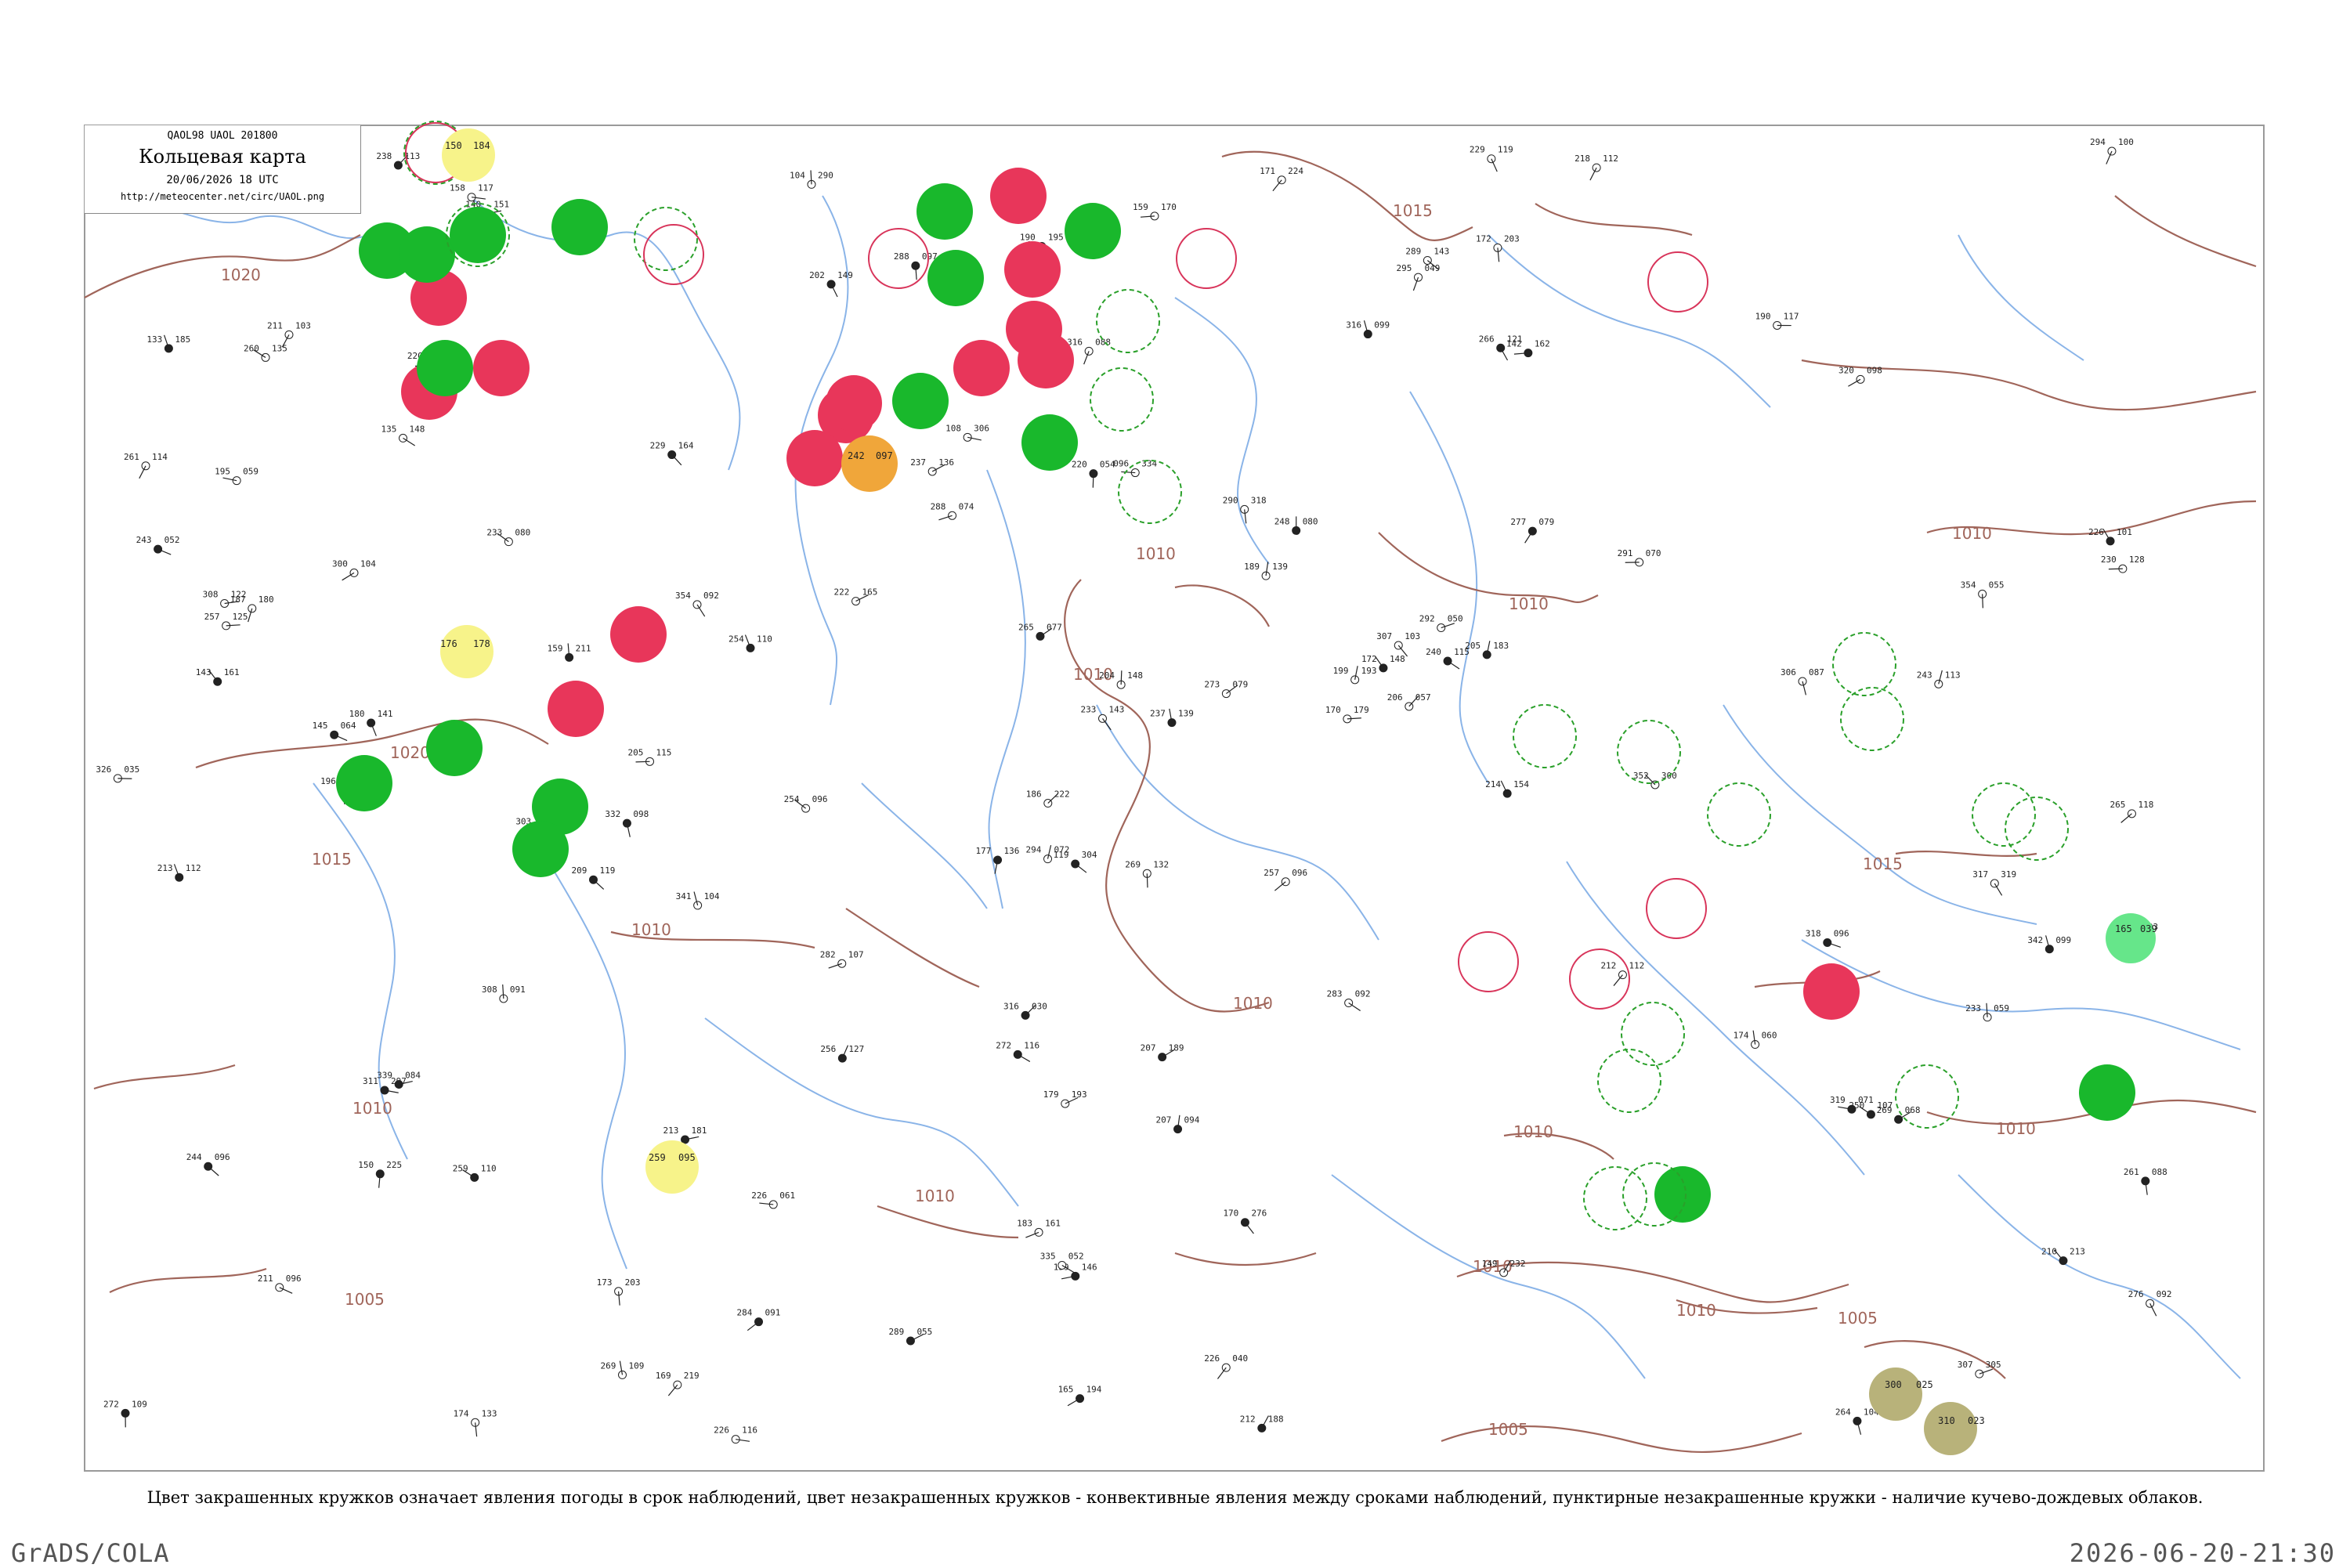 The height and width of the screenshot is (1568, 2350). Describe the element at coordinates (1341, 671) in the screenshot. I see `station-temp: 199` at that location.